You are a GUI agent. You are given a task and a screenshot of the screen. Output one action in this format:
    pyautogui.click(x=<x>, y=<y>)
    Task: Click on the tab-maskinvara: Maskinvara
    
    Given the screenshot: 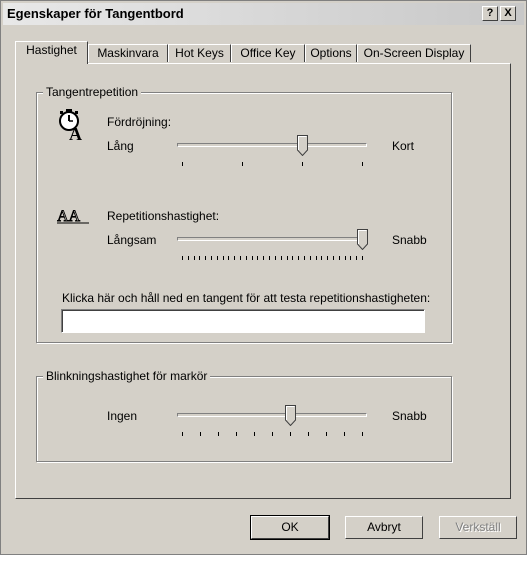 What is the action you would take?
    pyautogui.click(x=128, y=53)
    